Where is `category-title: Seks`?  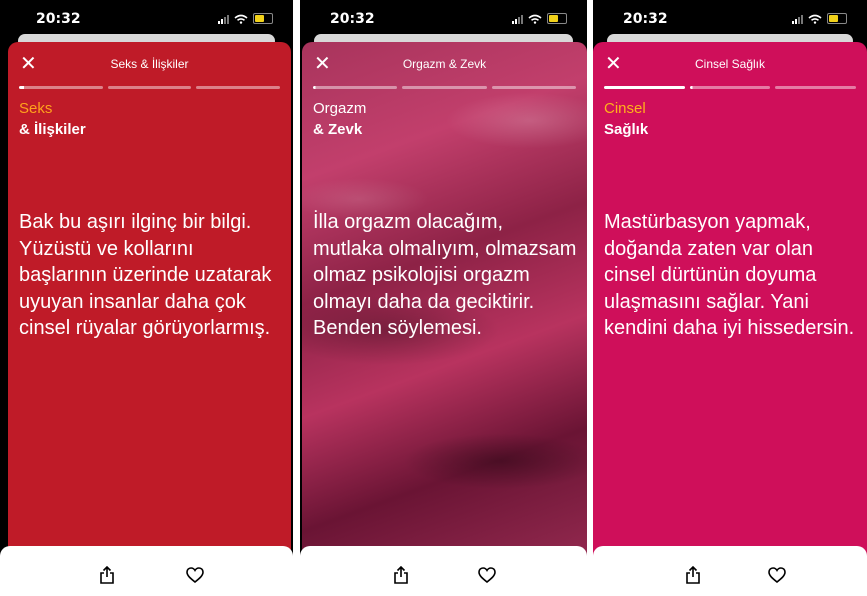 category-title: Seks is located at coordinates (36, 108).